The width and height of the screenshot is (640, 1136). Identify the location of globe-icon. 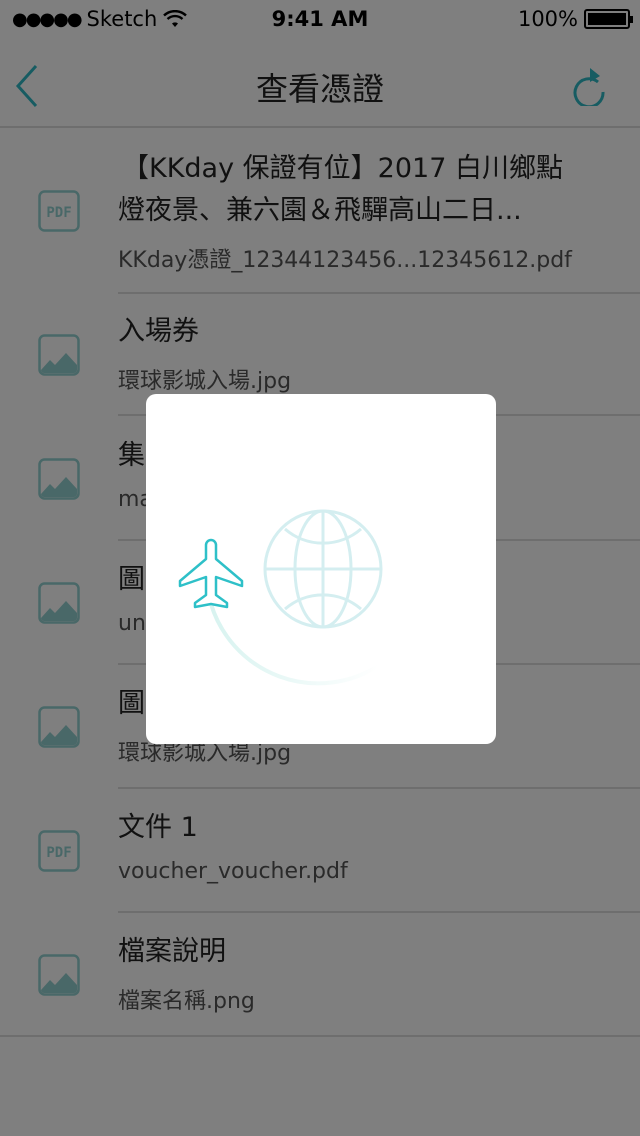
(323, 569).